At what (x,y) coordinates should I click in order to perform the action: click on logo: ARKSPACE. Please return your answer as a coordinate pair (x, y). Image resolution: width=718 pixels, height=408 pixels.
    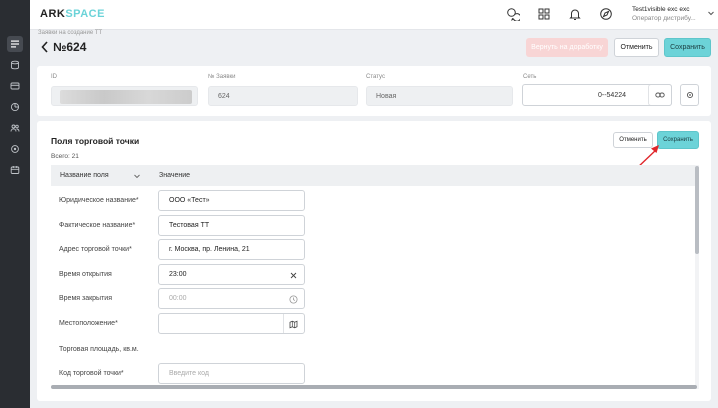
    Looking at the image, I should click on (72, 14).